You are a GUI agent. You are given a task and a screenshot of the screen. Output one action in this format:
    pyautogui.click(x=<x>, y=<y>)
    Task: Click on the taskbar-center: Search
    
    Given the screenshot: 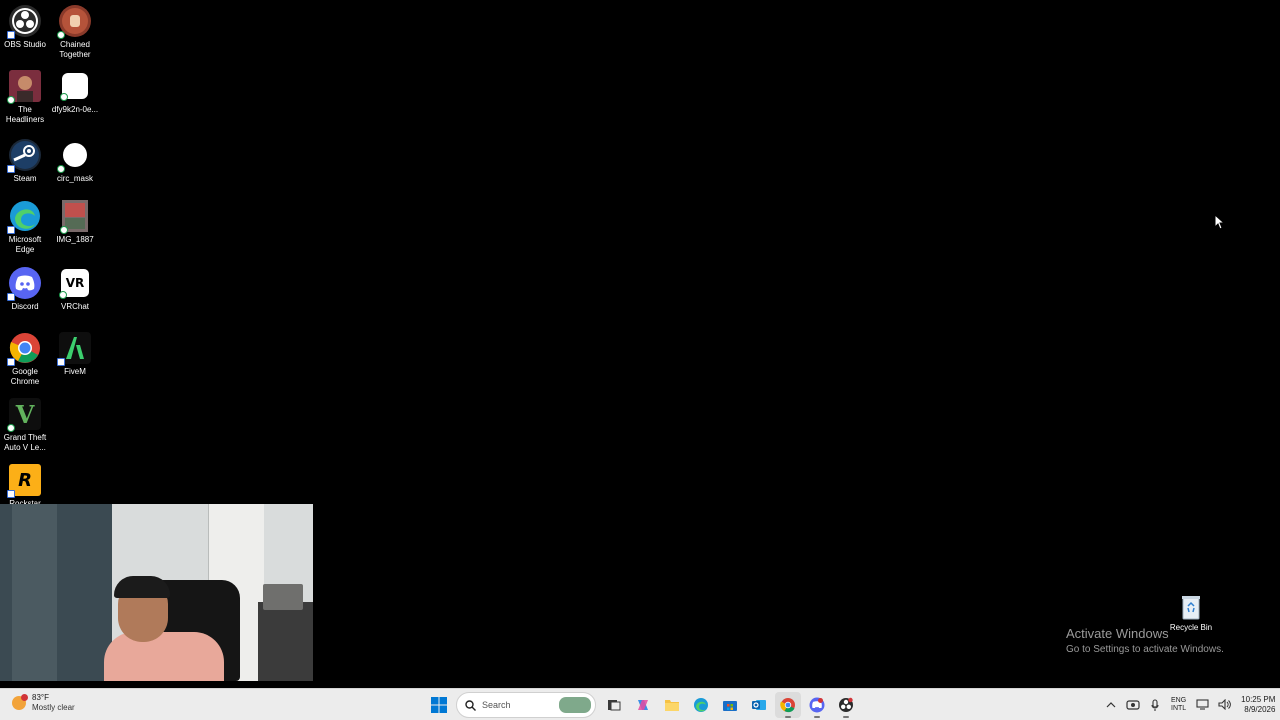 What is the action you would take?
    pyautogui.click(x=642, y=705)
    